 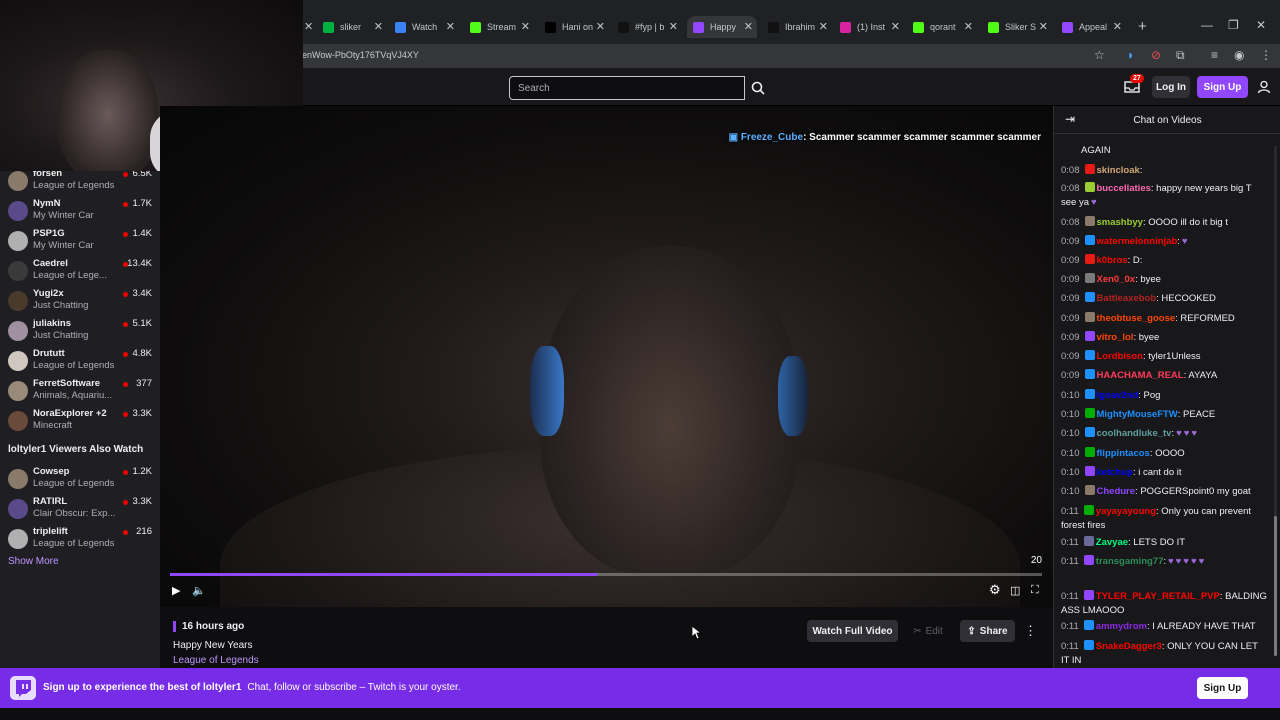 What do you see at coordinates (1149, 395) in the screenshot?
I see `chat-text: : Pog` at bounding box center [1149, 395].